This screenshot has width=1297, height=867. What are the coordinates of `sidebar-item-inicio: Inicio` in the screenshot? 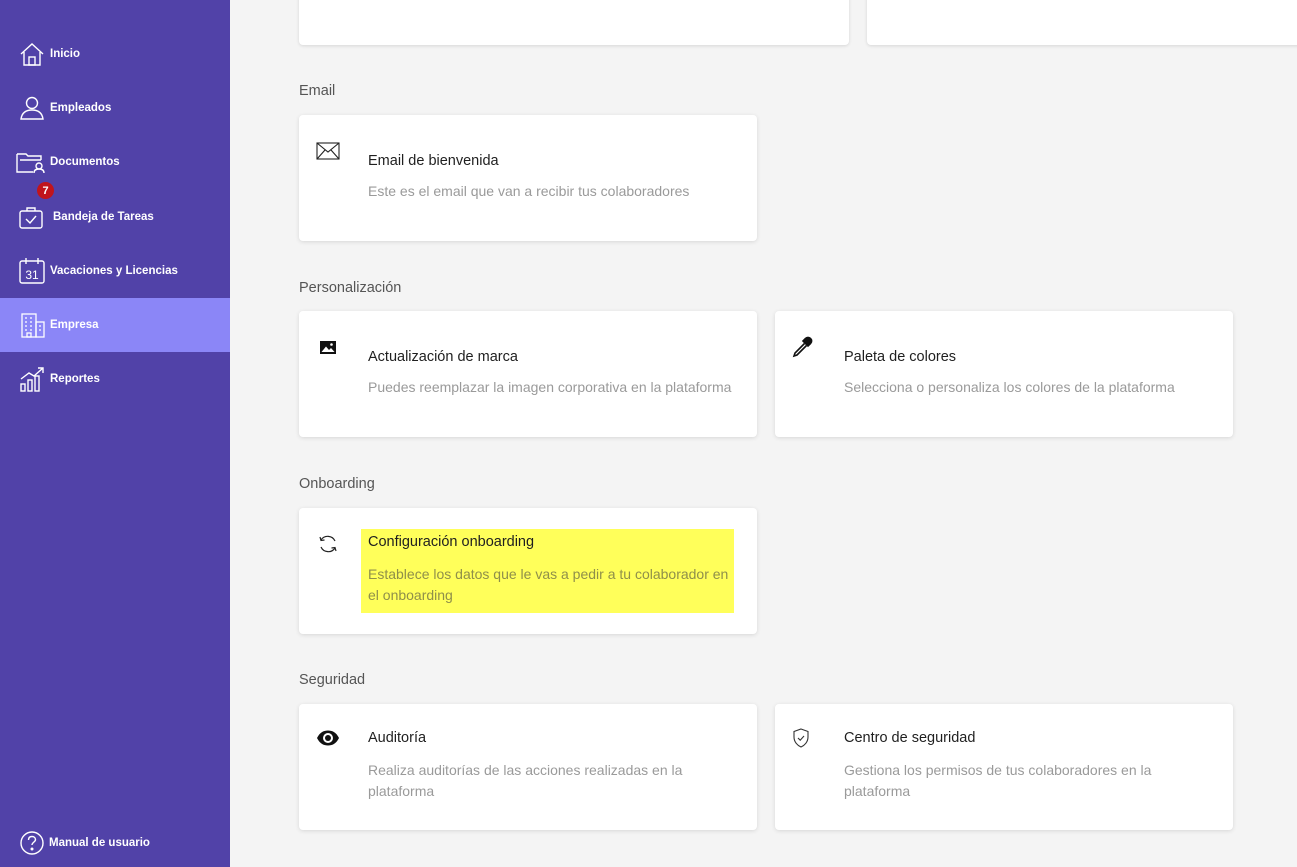 It's located at (115, 54).